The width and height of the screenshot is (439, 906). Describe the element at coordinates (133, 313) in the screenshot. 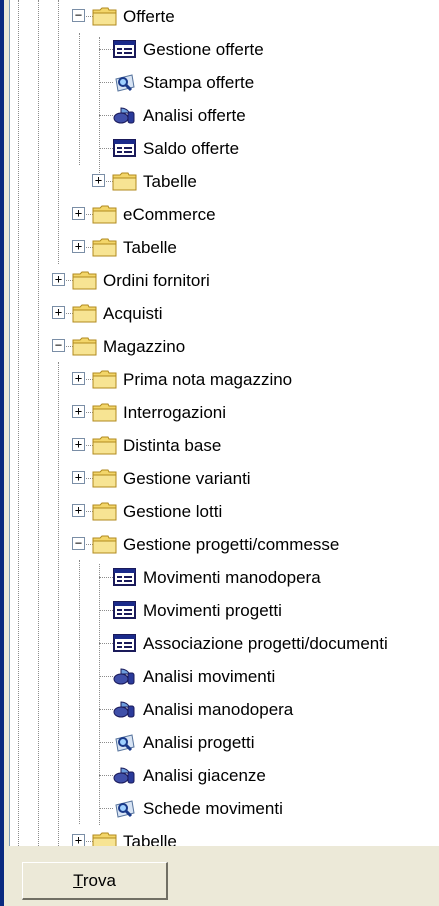

I see `tree-item-label: Acquisti` at that location.